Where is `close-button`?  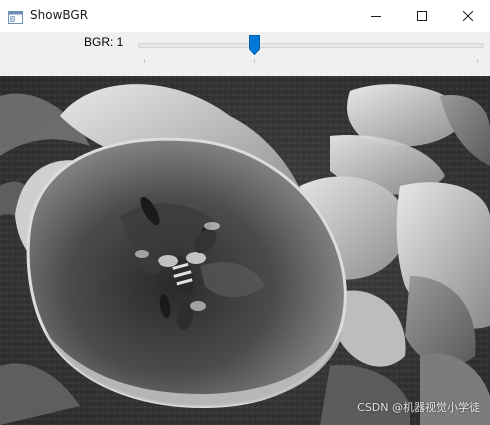 close-button is located at coordinates (467, 16).